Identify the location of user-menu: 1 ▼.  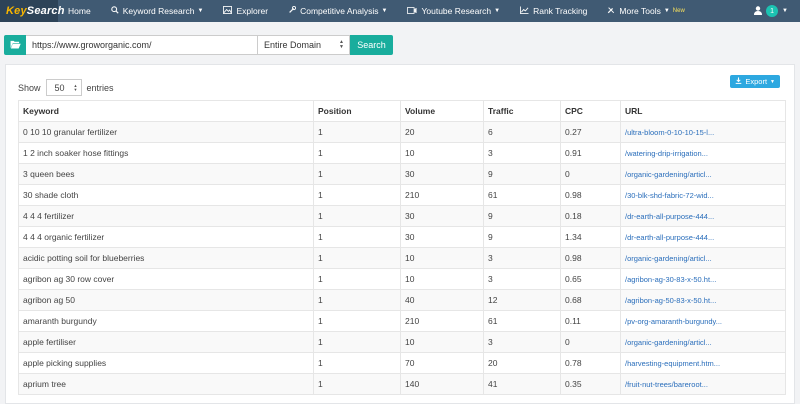
(777, 11).